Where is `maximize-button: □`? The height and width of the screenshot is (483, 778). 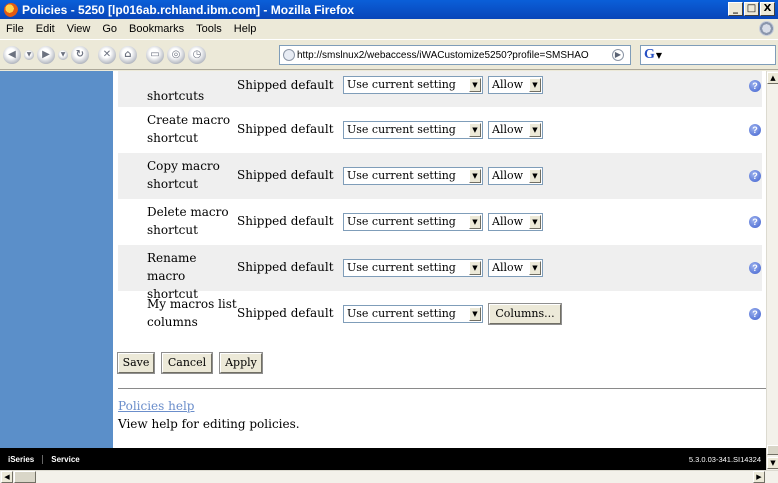
maximize-button: □ is located at coordinates (751, 9).